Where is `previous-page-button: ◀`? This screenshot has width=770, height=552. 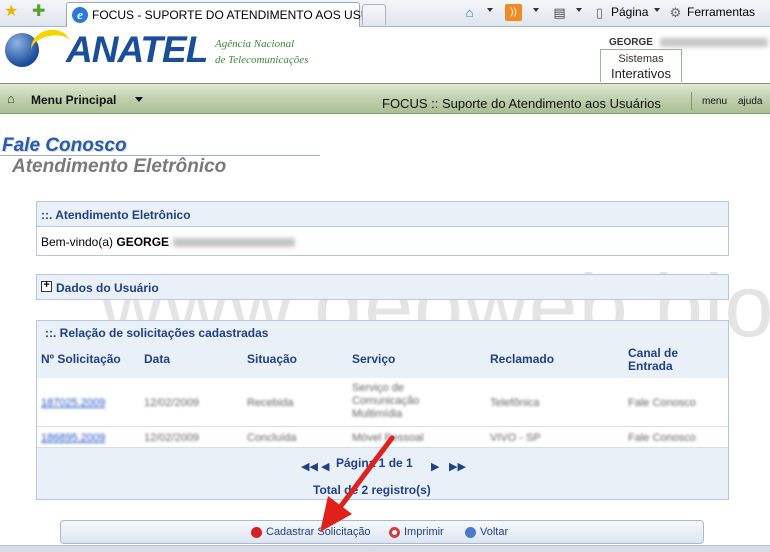
previous-page-button: ◀ is located at coordinates (325, 467).